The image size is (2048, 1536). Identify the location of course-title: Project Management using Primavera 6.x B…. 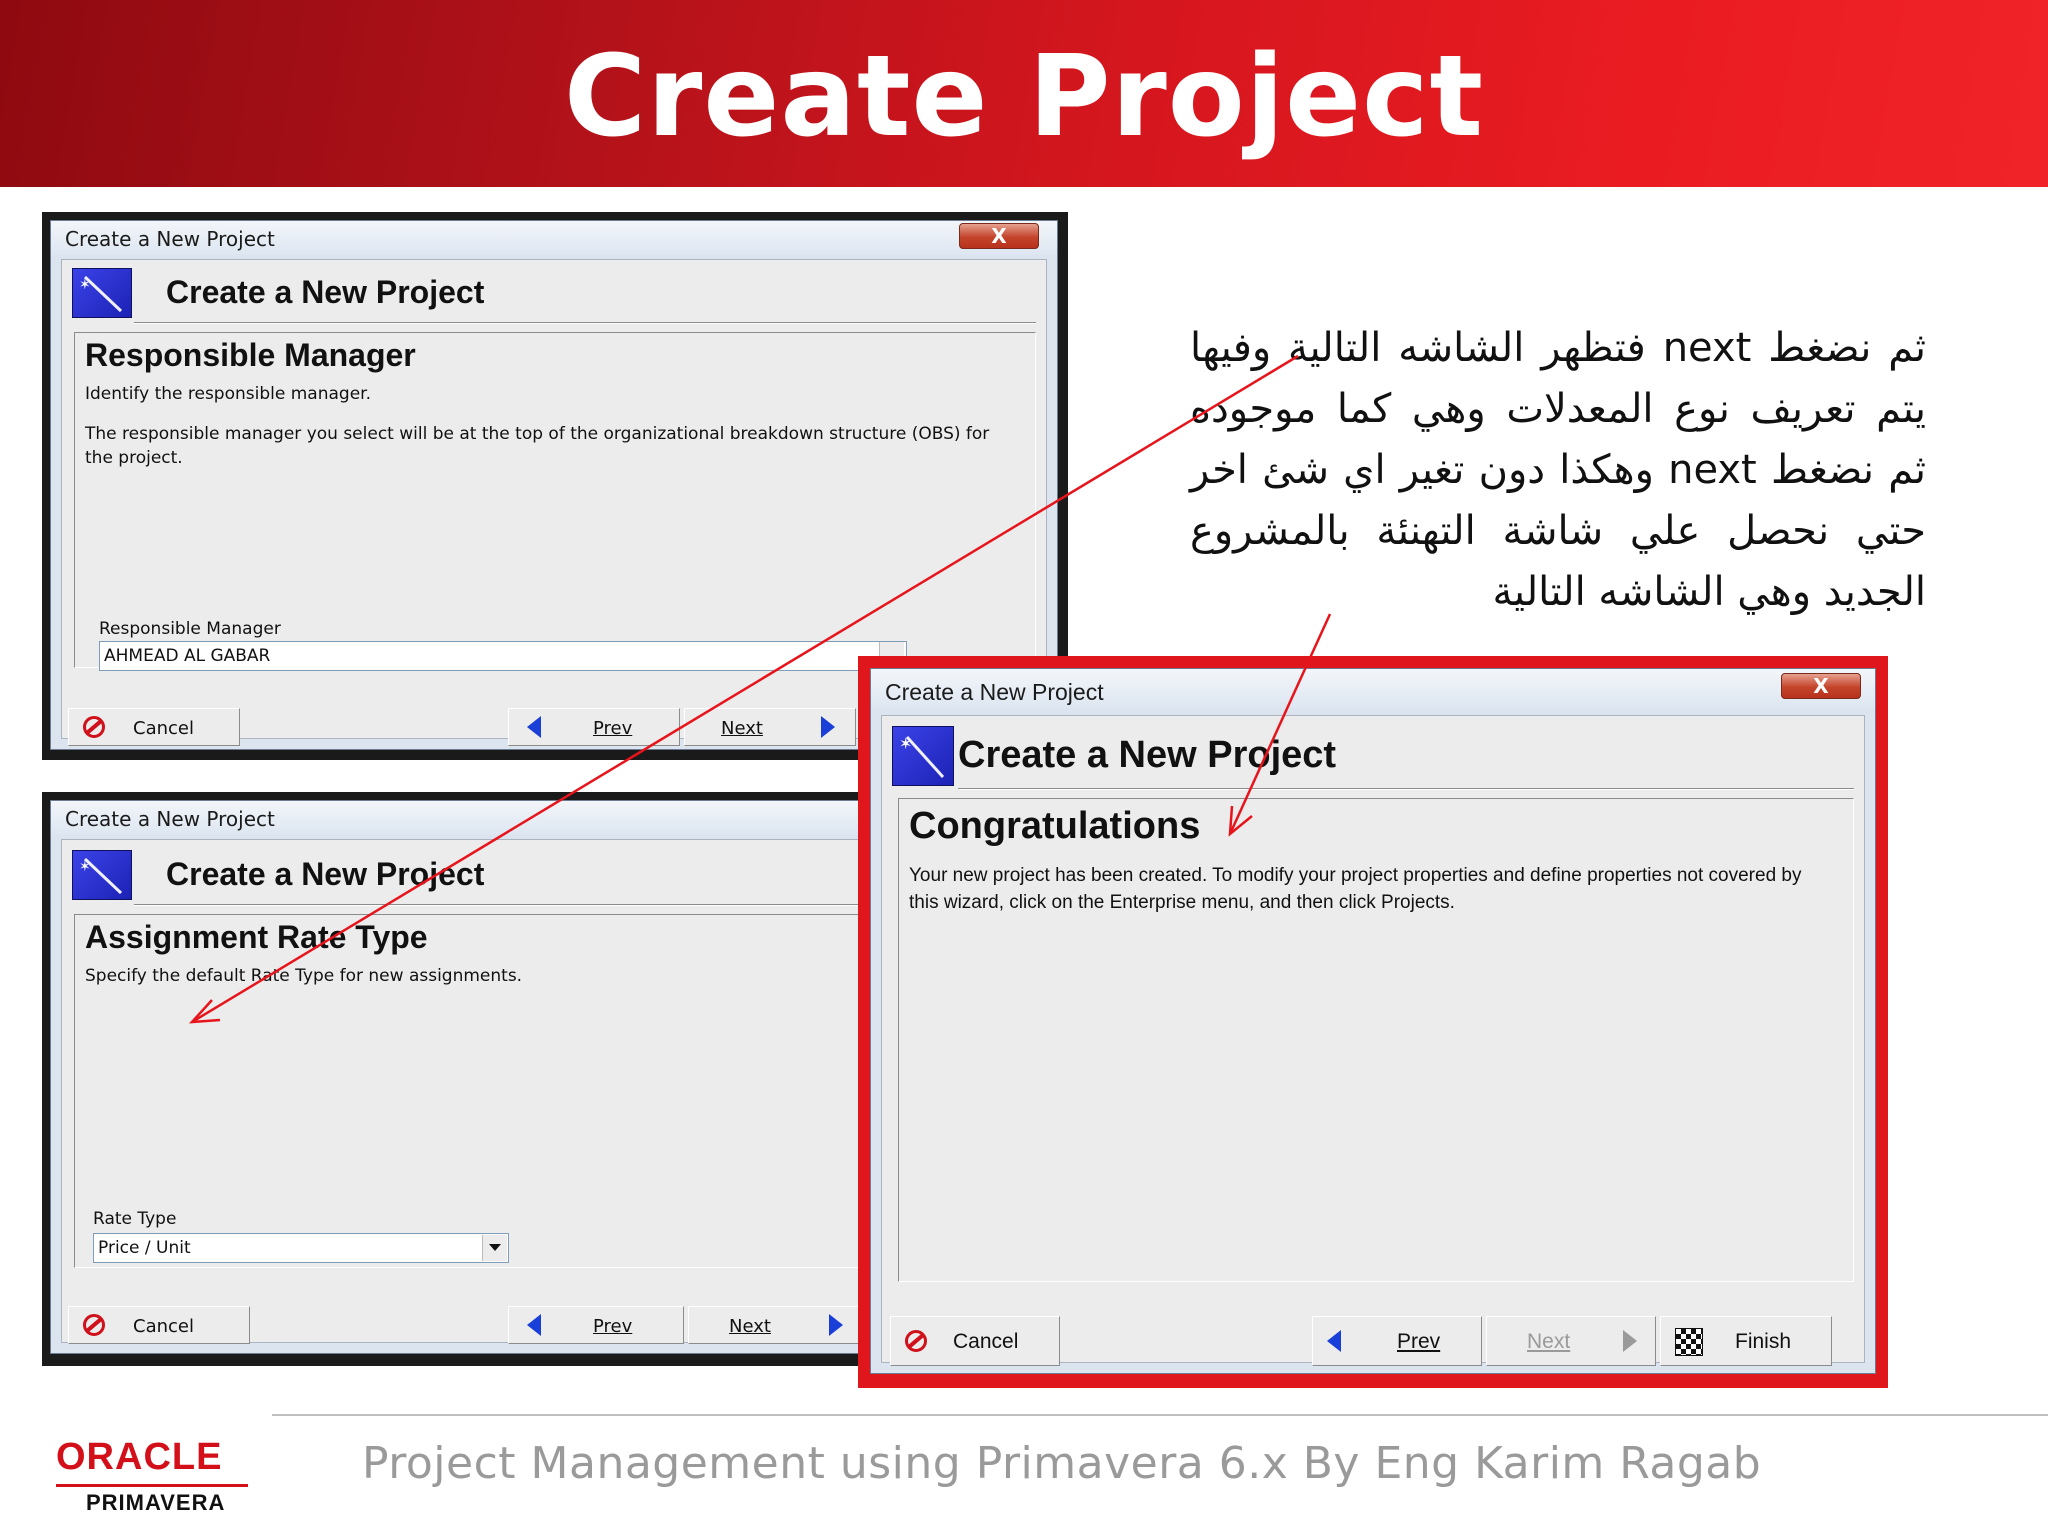
(1062, 1463).